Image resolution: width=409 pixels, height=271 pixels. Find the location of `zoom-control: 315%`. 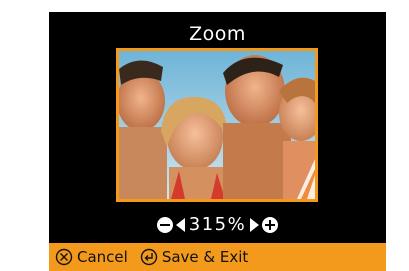

zoom-control: 315% is located at coordinates (217, 225).